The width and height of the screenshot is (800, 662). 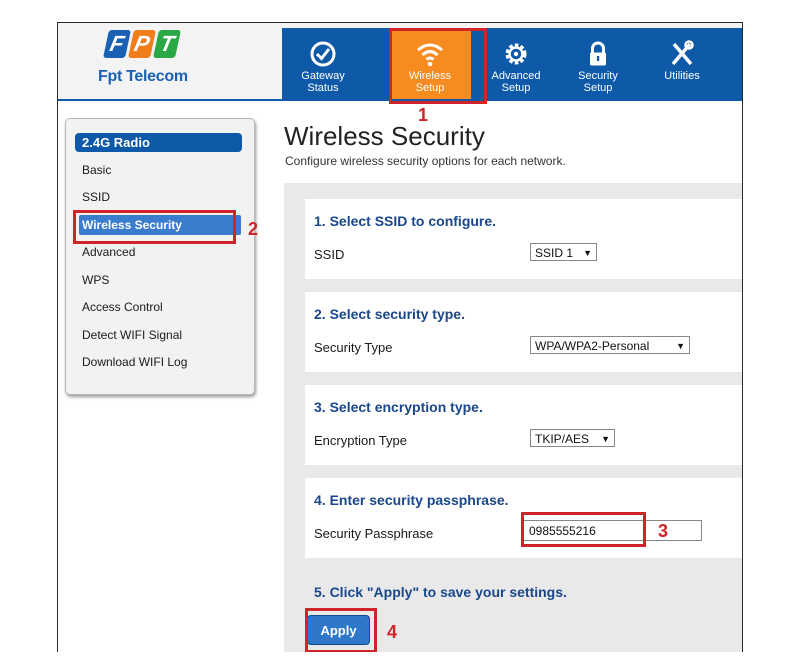 I want to click on sidebar-item-basic: Basic, so click(x=96, y=170).